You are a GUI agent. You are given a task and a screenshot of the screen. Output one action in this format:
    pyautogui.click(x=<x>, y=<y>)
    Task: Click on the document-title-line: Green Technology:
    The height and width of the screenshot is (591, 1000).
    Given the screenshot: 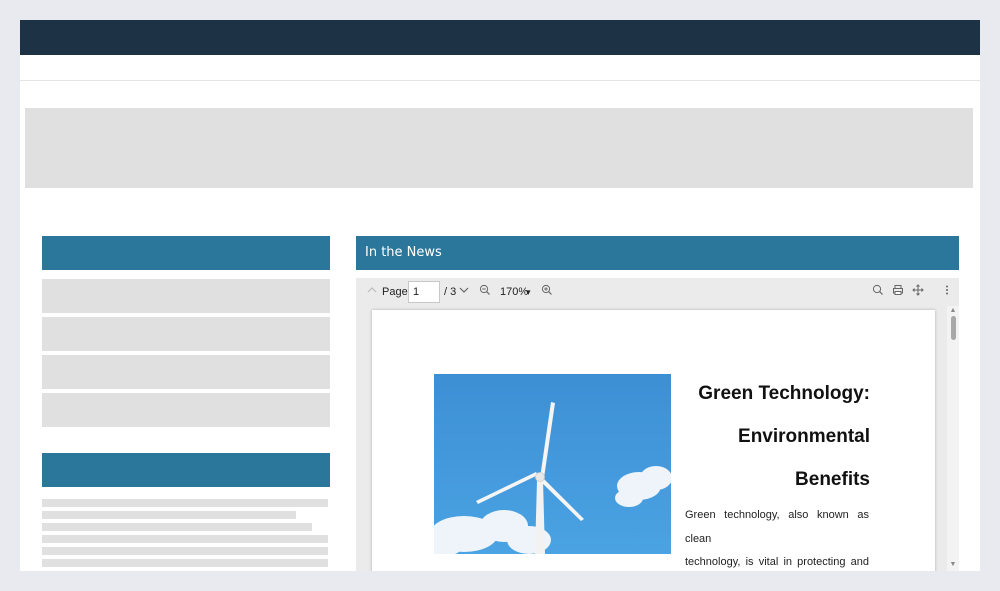 What is the action you would take?
    pyautogui.click(x=784, y=393)
    